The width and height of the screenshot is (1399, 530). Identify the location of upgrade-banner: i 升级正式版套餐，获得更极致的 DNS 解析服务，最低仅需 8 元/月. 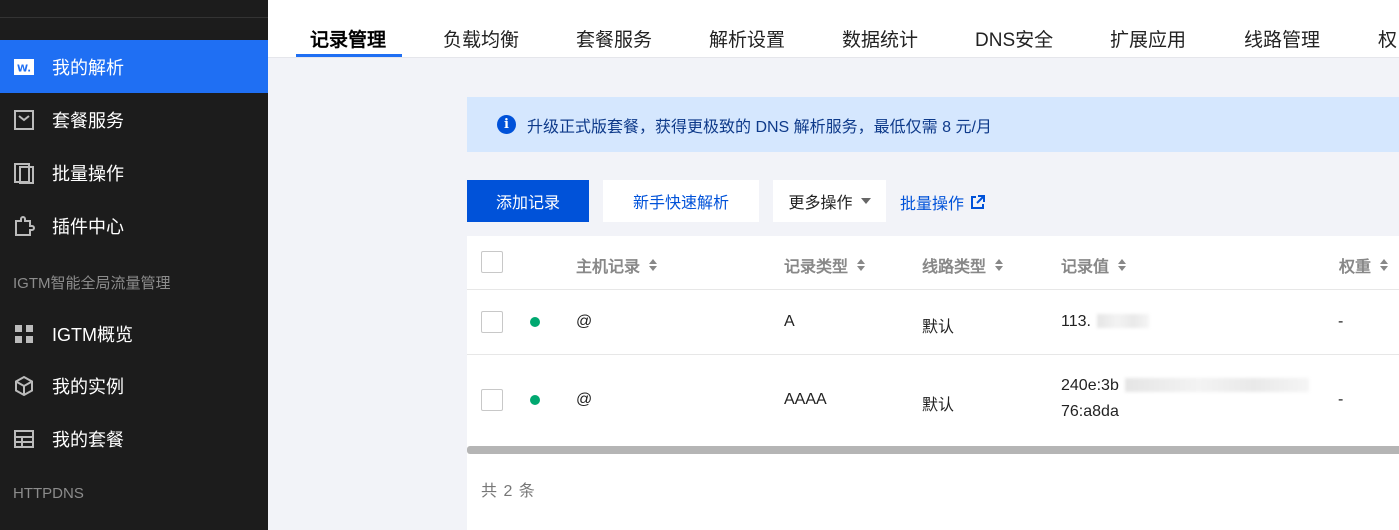
(933, 124).